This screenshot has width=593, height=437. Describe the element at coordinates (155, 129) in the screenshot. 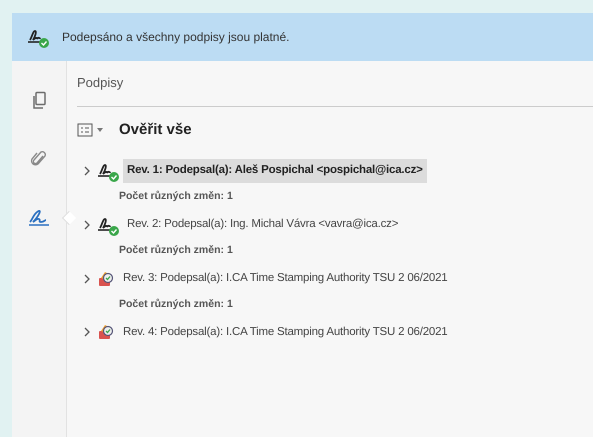

I see `verify-all-label: Ověřit vše` at that location.